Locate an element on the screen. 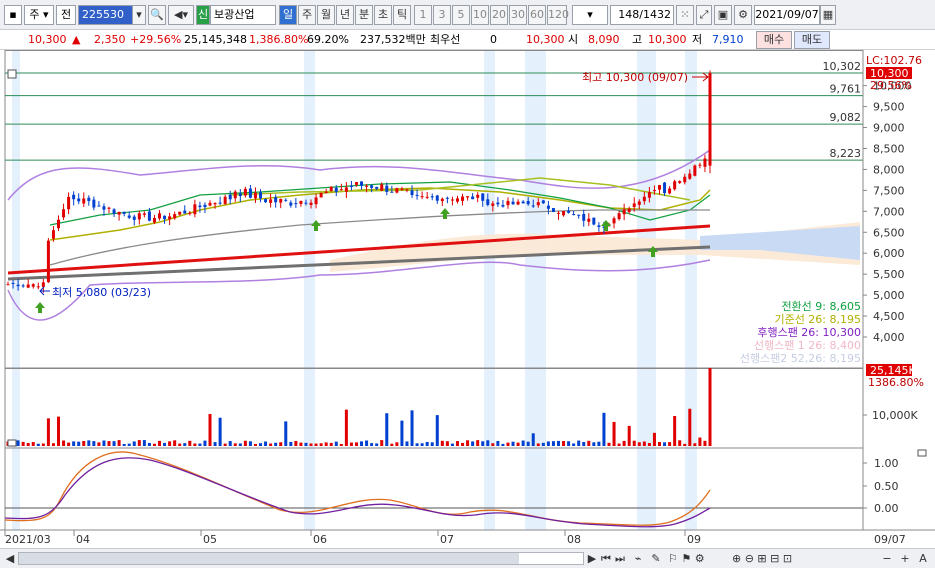  tab-틱: 틱 is located at coordinates (402, 15).